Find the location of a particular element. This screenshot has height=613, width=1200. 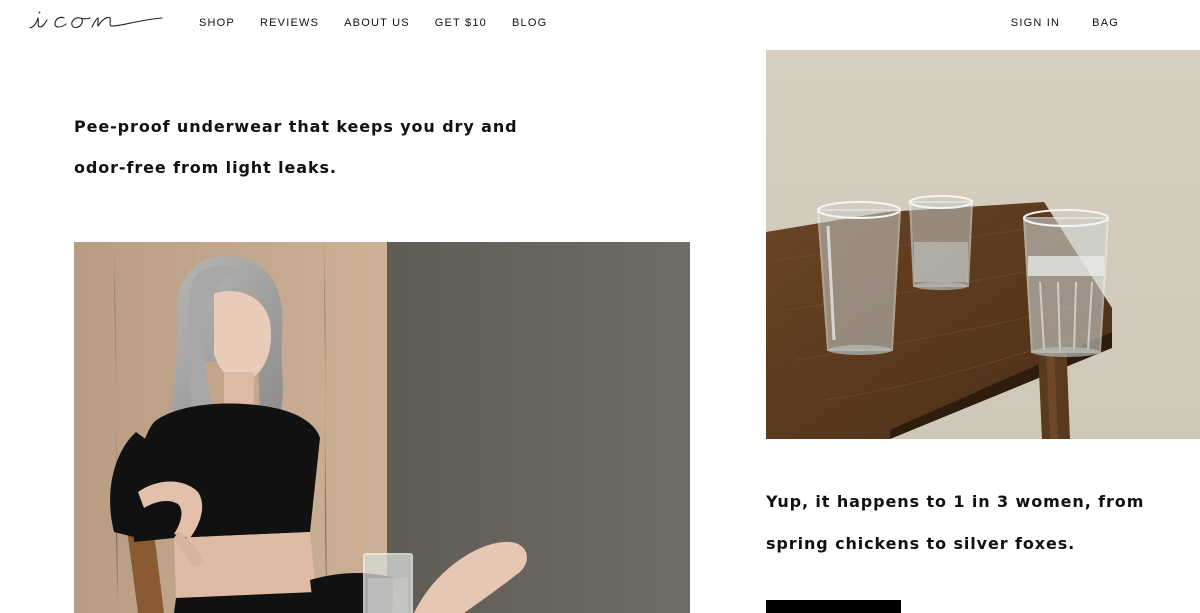

account-nav: SIGN IN BAG is located at coordinates (1049, 23).